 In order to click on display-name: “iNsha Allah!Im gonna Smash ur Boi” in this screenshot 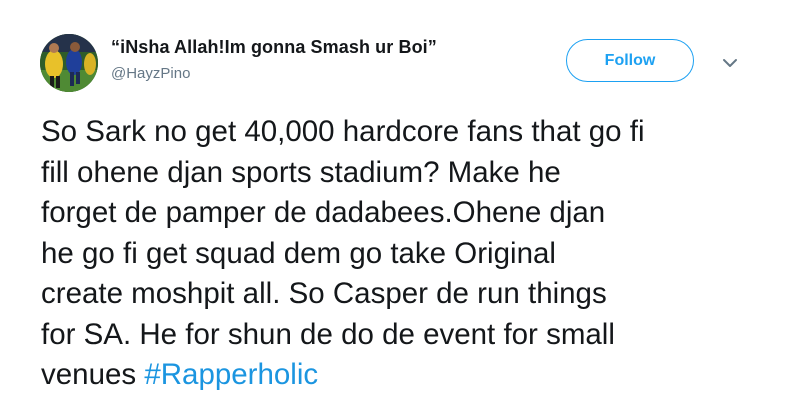, I will do `click(274, 47)`.